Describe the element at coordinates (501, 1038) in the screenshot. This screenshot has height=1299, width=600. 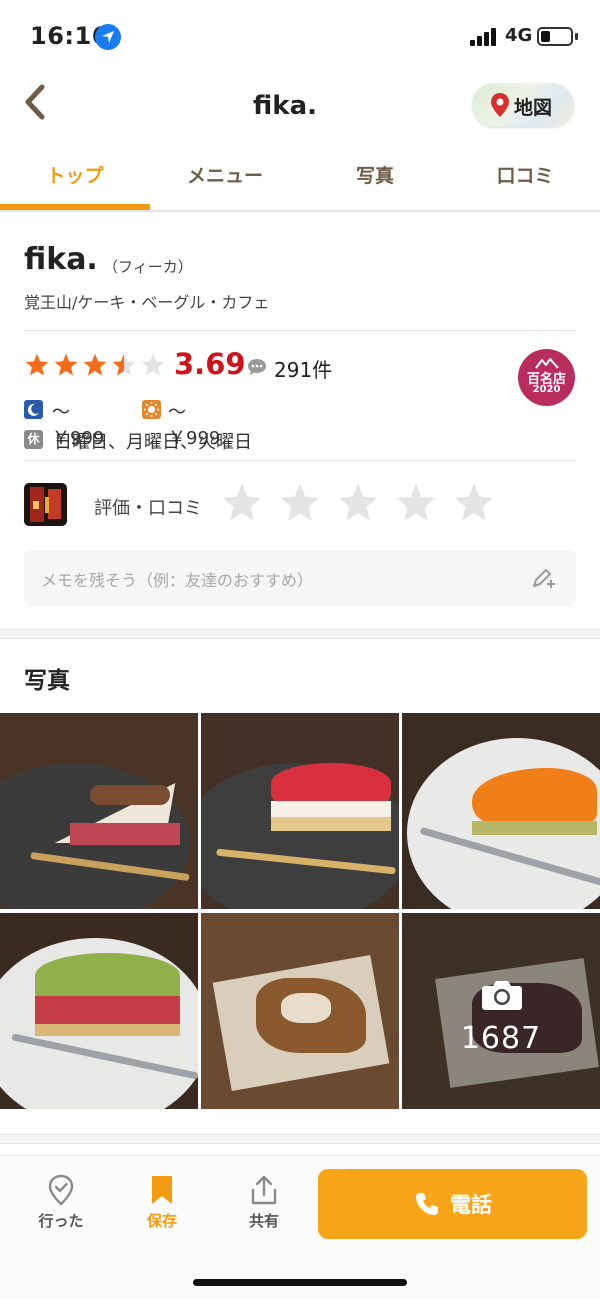
I see `photo-count: 1687` at that location.